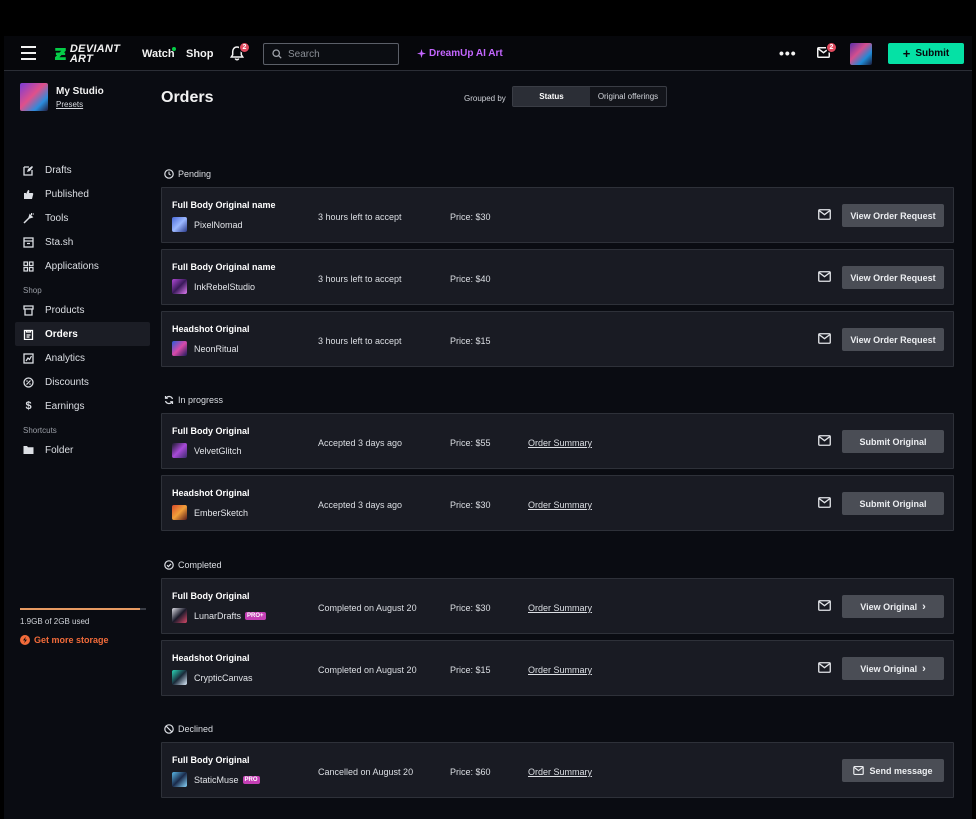 Image resolution: width=976 pixels, height=819 pixels. I want to click on mail-badge: 2, so click(831, 47).